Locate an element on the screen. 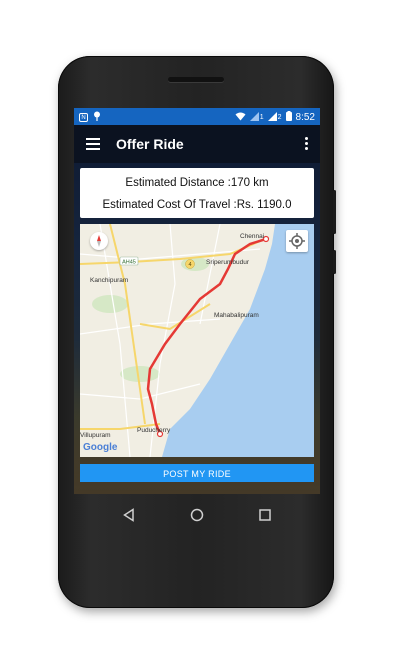 The width and height of the screenshot is (400, 667). recents-square-icon is located at coordinates (265, 517).